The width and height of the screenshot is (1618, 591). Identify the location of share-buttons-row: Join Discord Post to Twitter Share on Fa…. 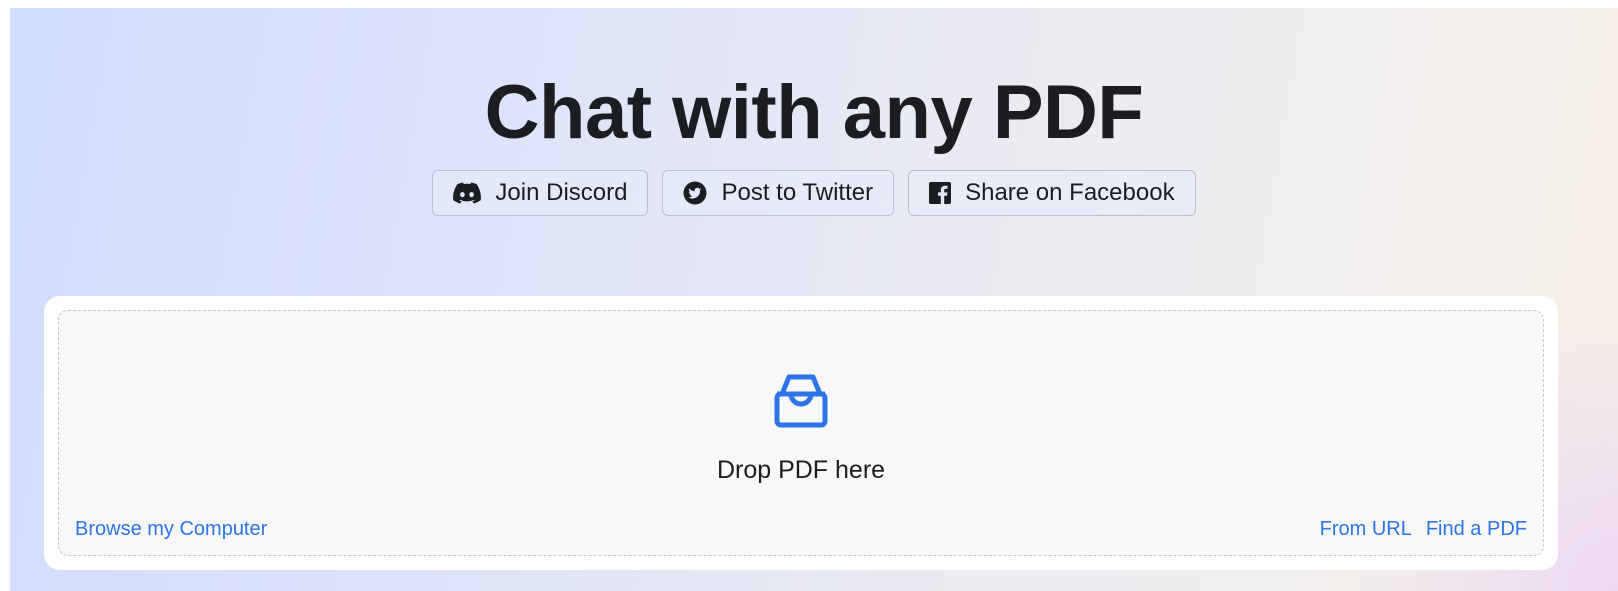
(814, 193).